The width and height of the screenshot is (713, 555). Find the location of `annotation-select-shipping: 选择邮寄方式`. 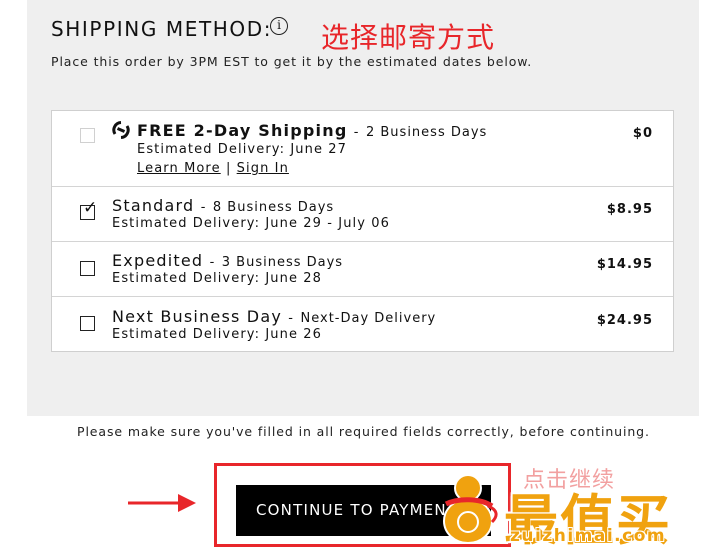

annotation-select-shipping: 选择邮寄方式 is located at coordinates (408, 37).